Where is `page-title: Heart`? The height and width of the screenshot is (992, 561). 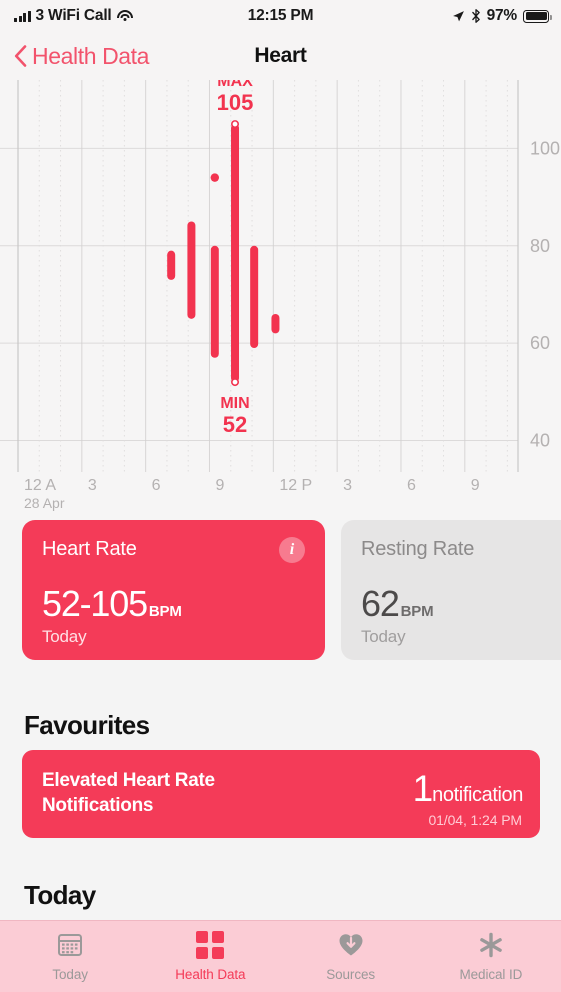
page-title: Heart is located at coordinates (280, 55).